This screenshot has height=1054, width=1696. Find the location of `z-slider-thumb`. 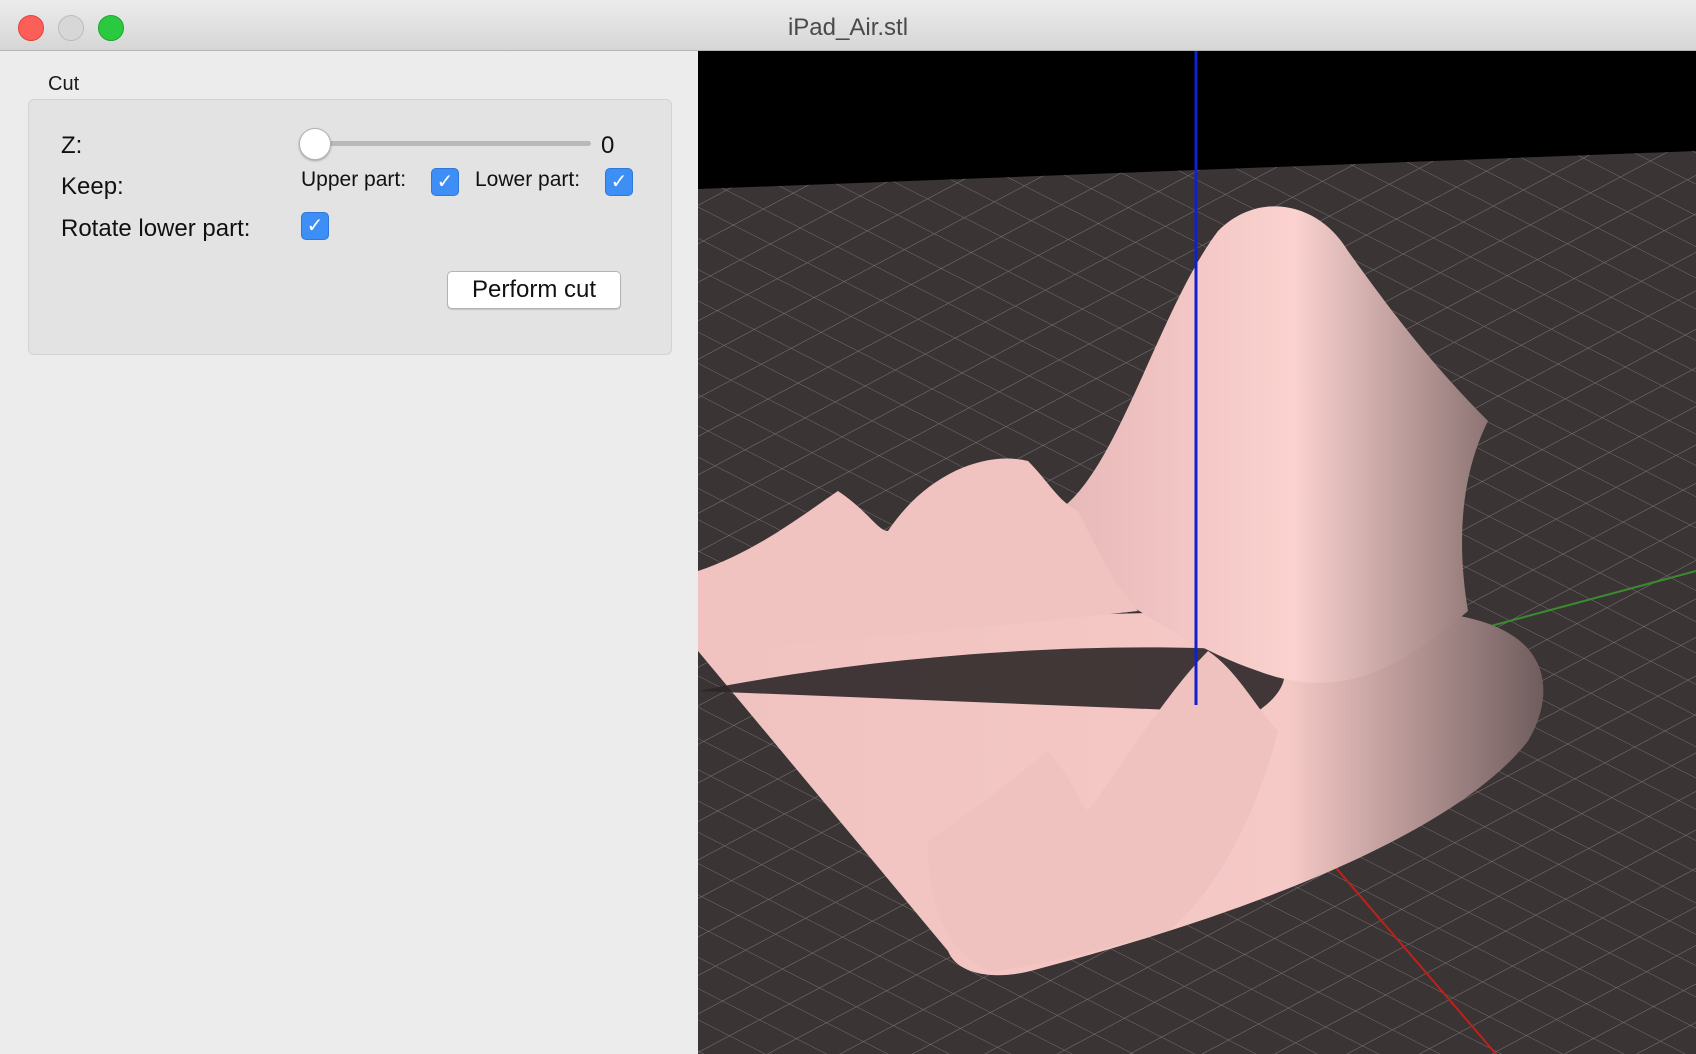

z-slider-thumb is located at coordinates (315, 144).